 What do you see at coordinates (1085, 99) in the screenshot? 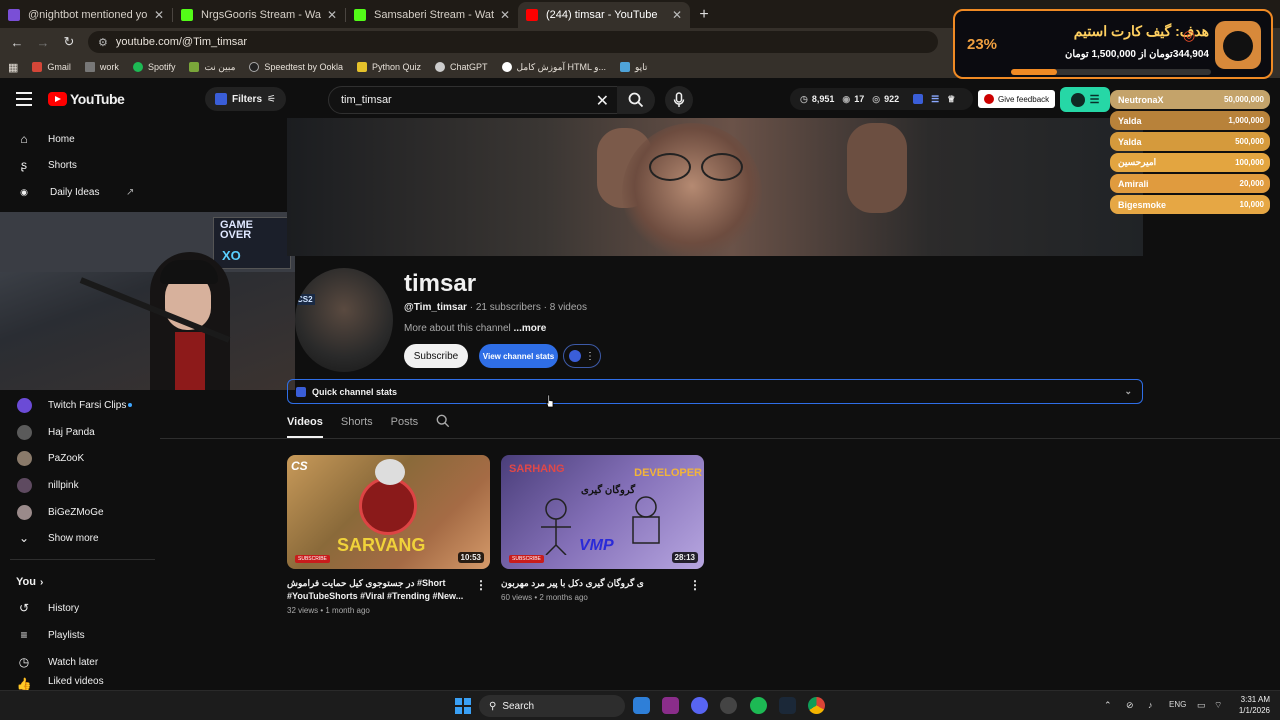
I see `leaderboard-toggle: ☰` at bounding box center [1085, 99].